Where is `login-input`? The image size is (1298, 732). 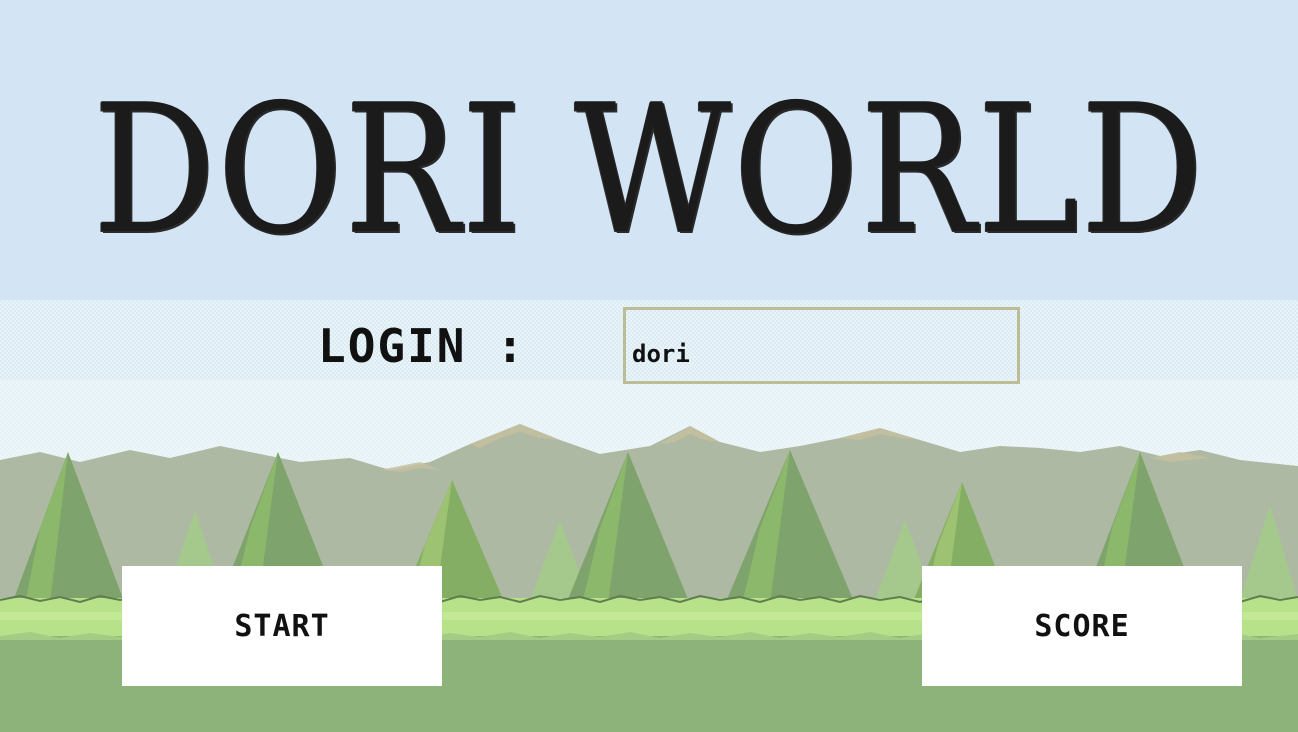
login-input is located at coordinates (821, 345).